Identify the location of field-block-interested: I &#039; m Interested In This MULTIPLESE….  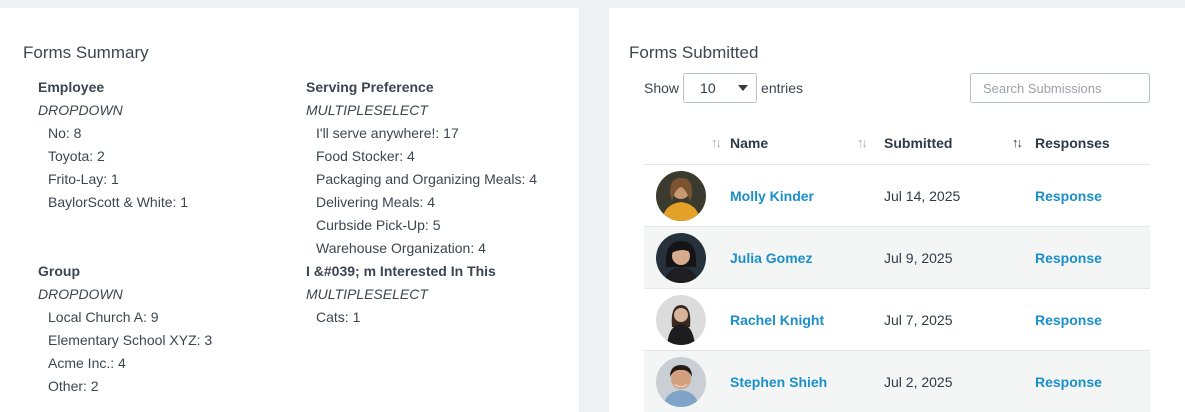
(436, 294).